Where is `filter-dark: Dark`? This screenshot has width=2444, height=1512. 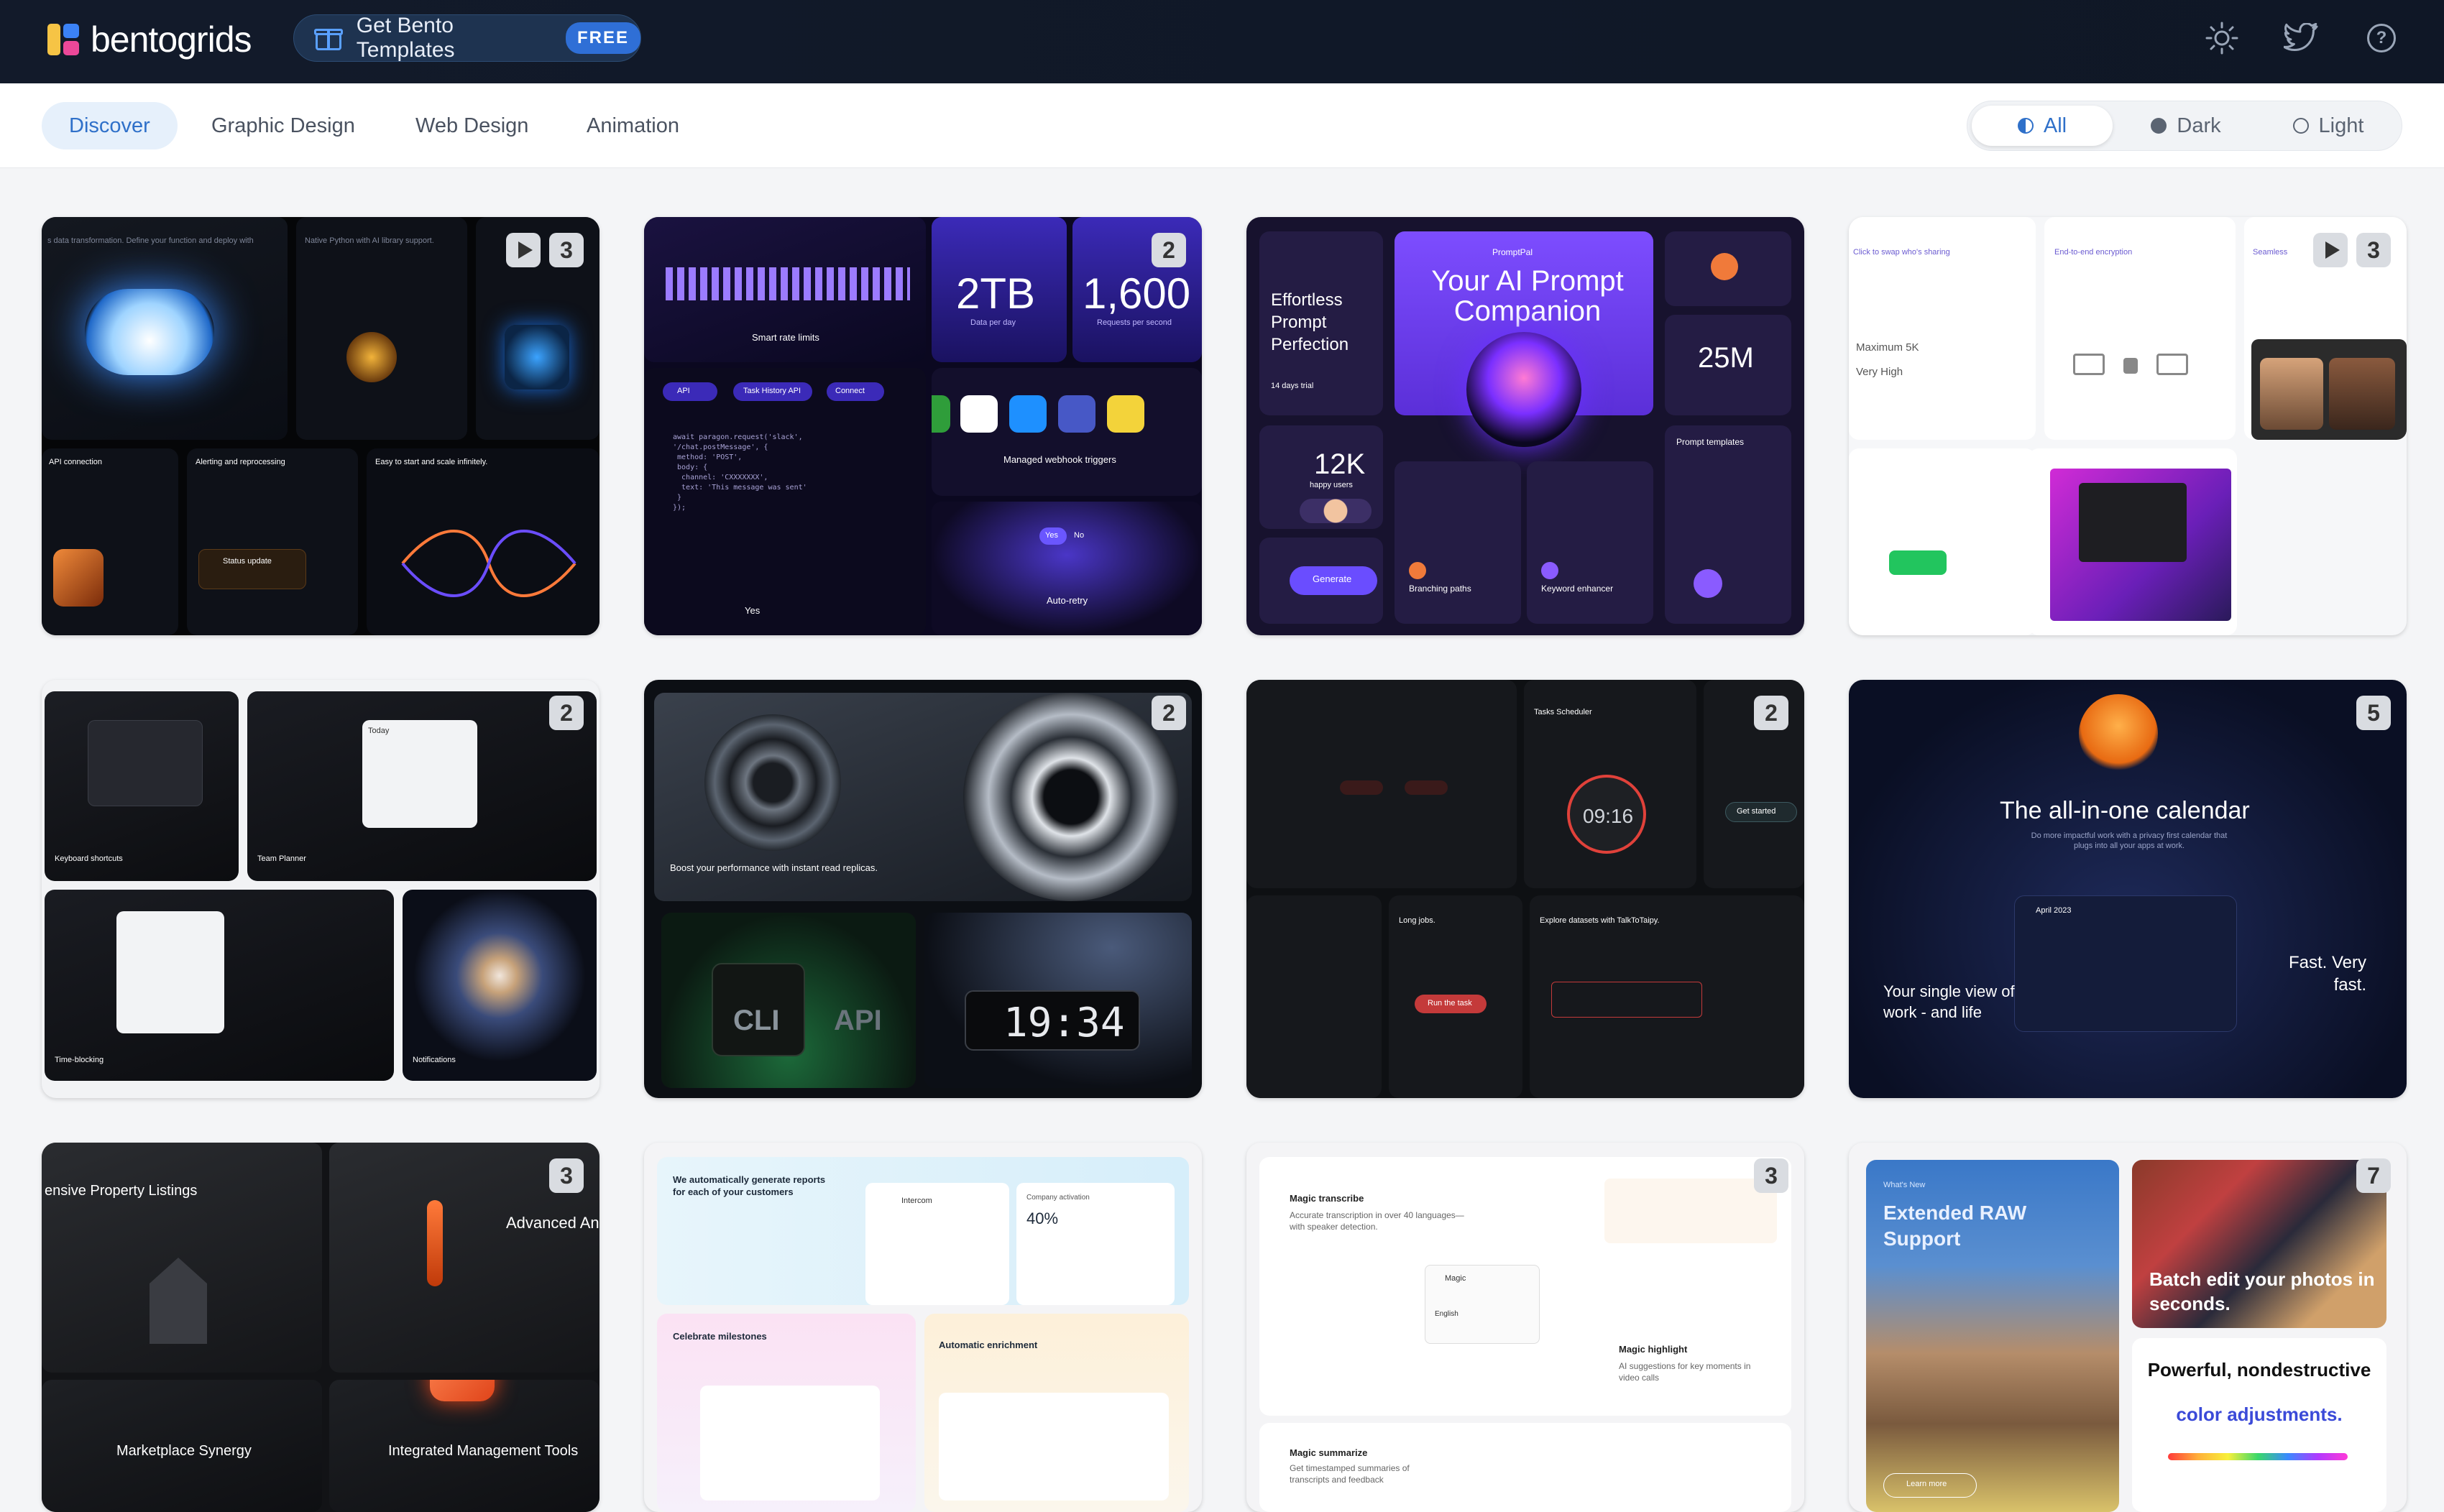
filter-dark: Dark is located at coordinates (2186, 126).